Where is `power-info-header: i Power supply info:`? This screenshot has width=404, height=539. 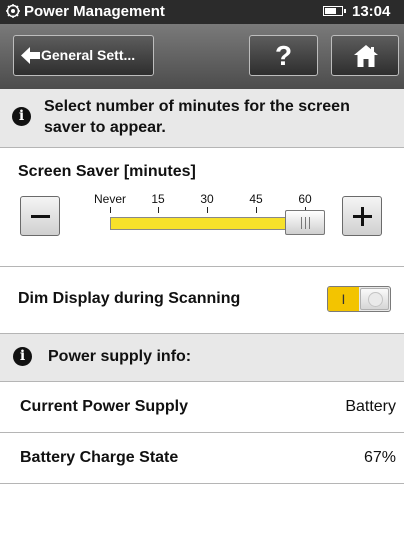 power-info-header: i Power supply info: is located at coordinates (202, 358).